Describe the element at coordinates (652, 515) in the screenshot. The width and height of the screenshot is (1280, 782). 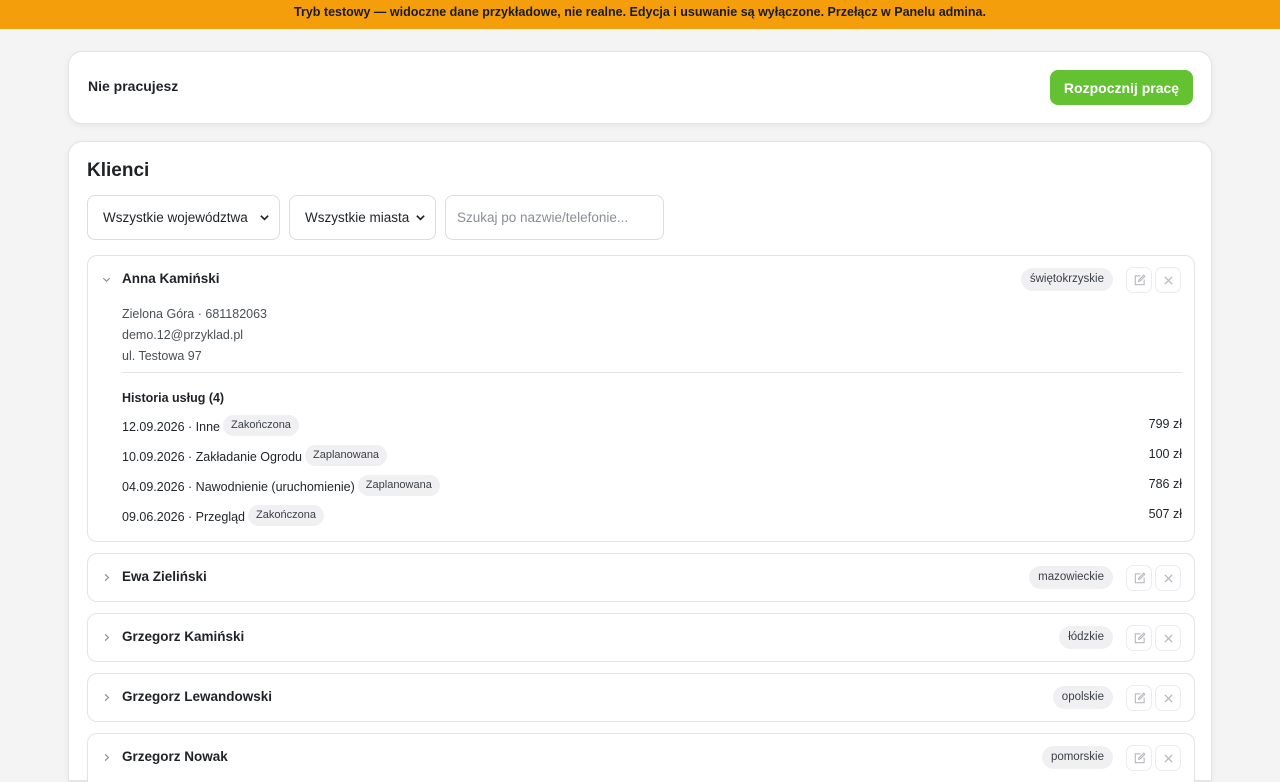
I see `service-row: 09.06.2026 · Przegląd Zakończona 507 zł` at that location.